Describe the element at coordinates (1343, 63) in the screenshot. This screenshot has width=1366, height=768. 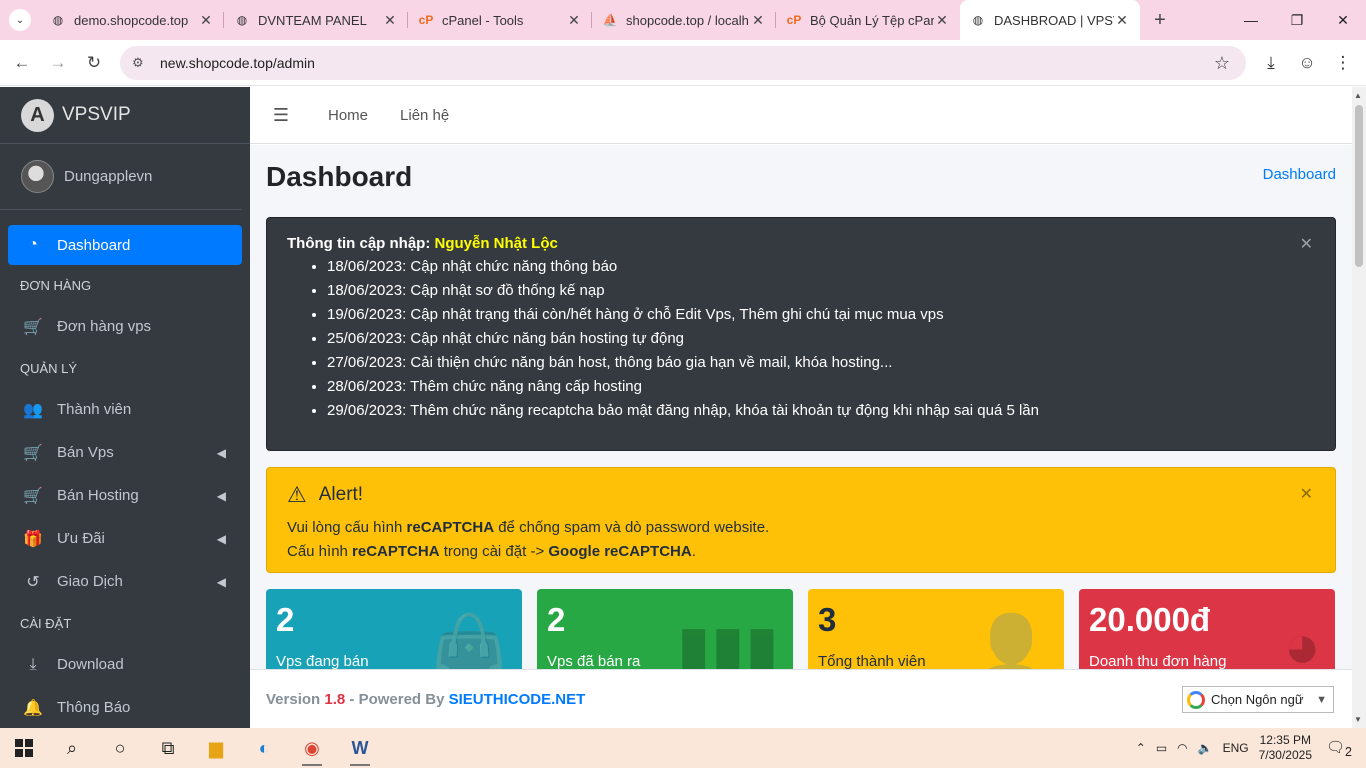
I see `kebab-menu-icon: ⋮` at that location.